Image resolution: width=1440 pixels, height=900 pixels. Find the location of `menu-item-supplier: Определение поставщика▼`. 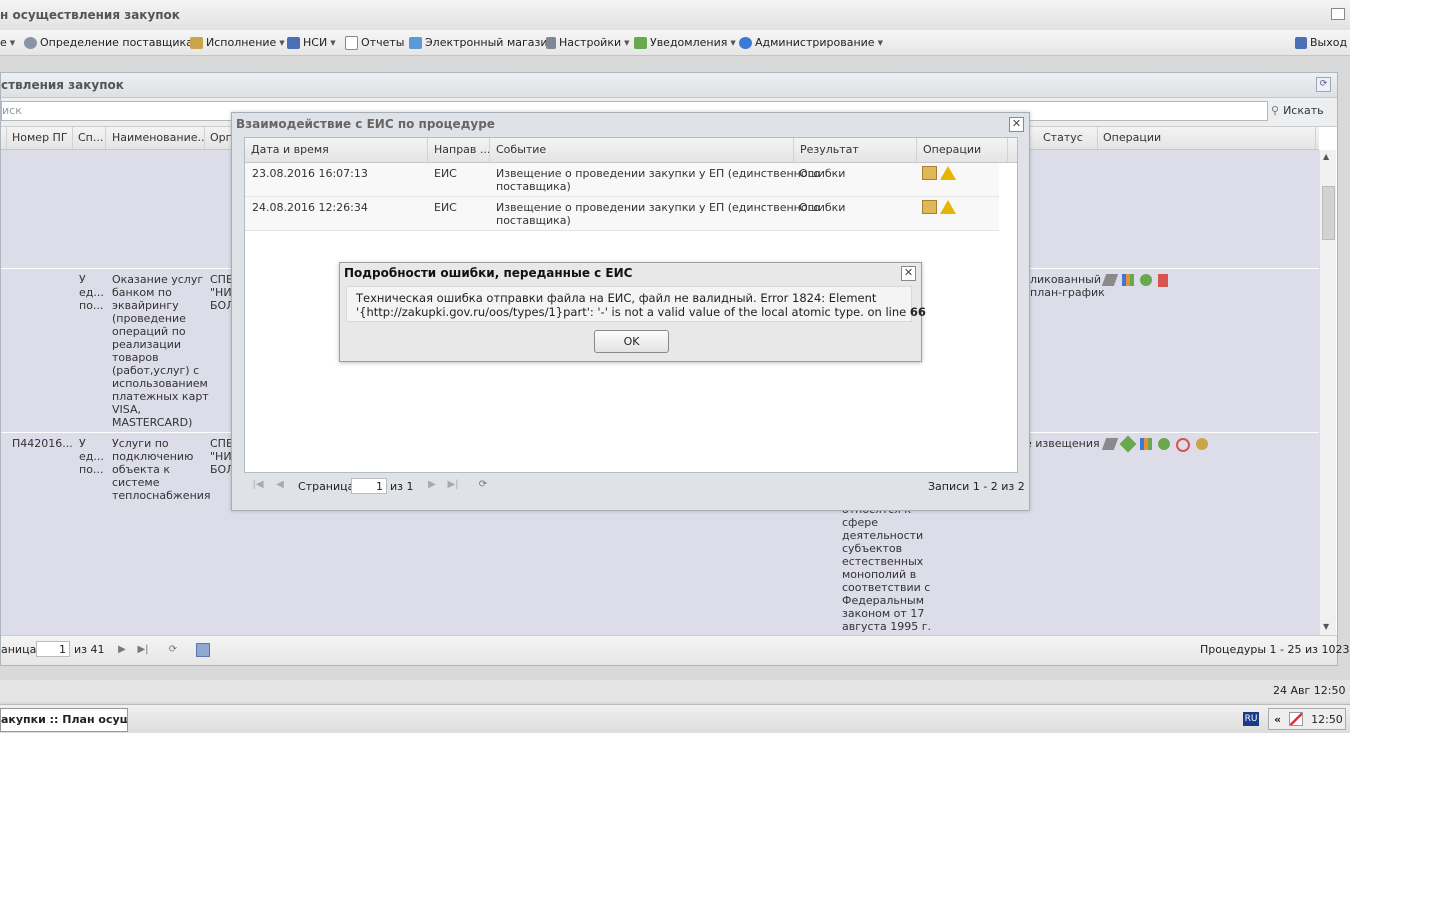

menu-item-supplier: Определение поставщика▼ is located at coordinates (112, 42).